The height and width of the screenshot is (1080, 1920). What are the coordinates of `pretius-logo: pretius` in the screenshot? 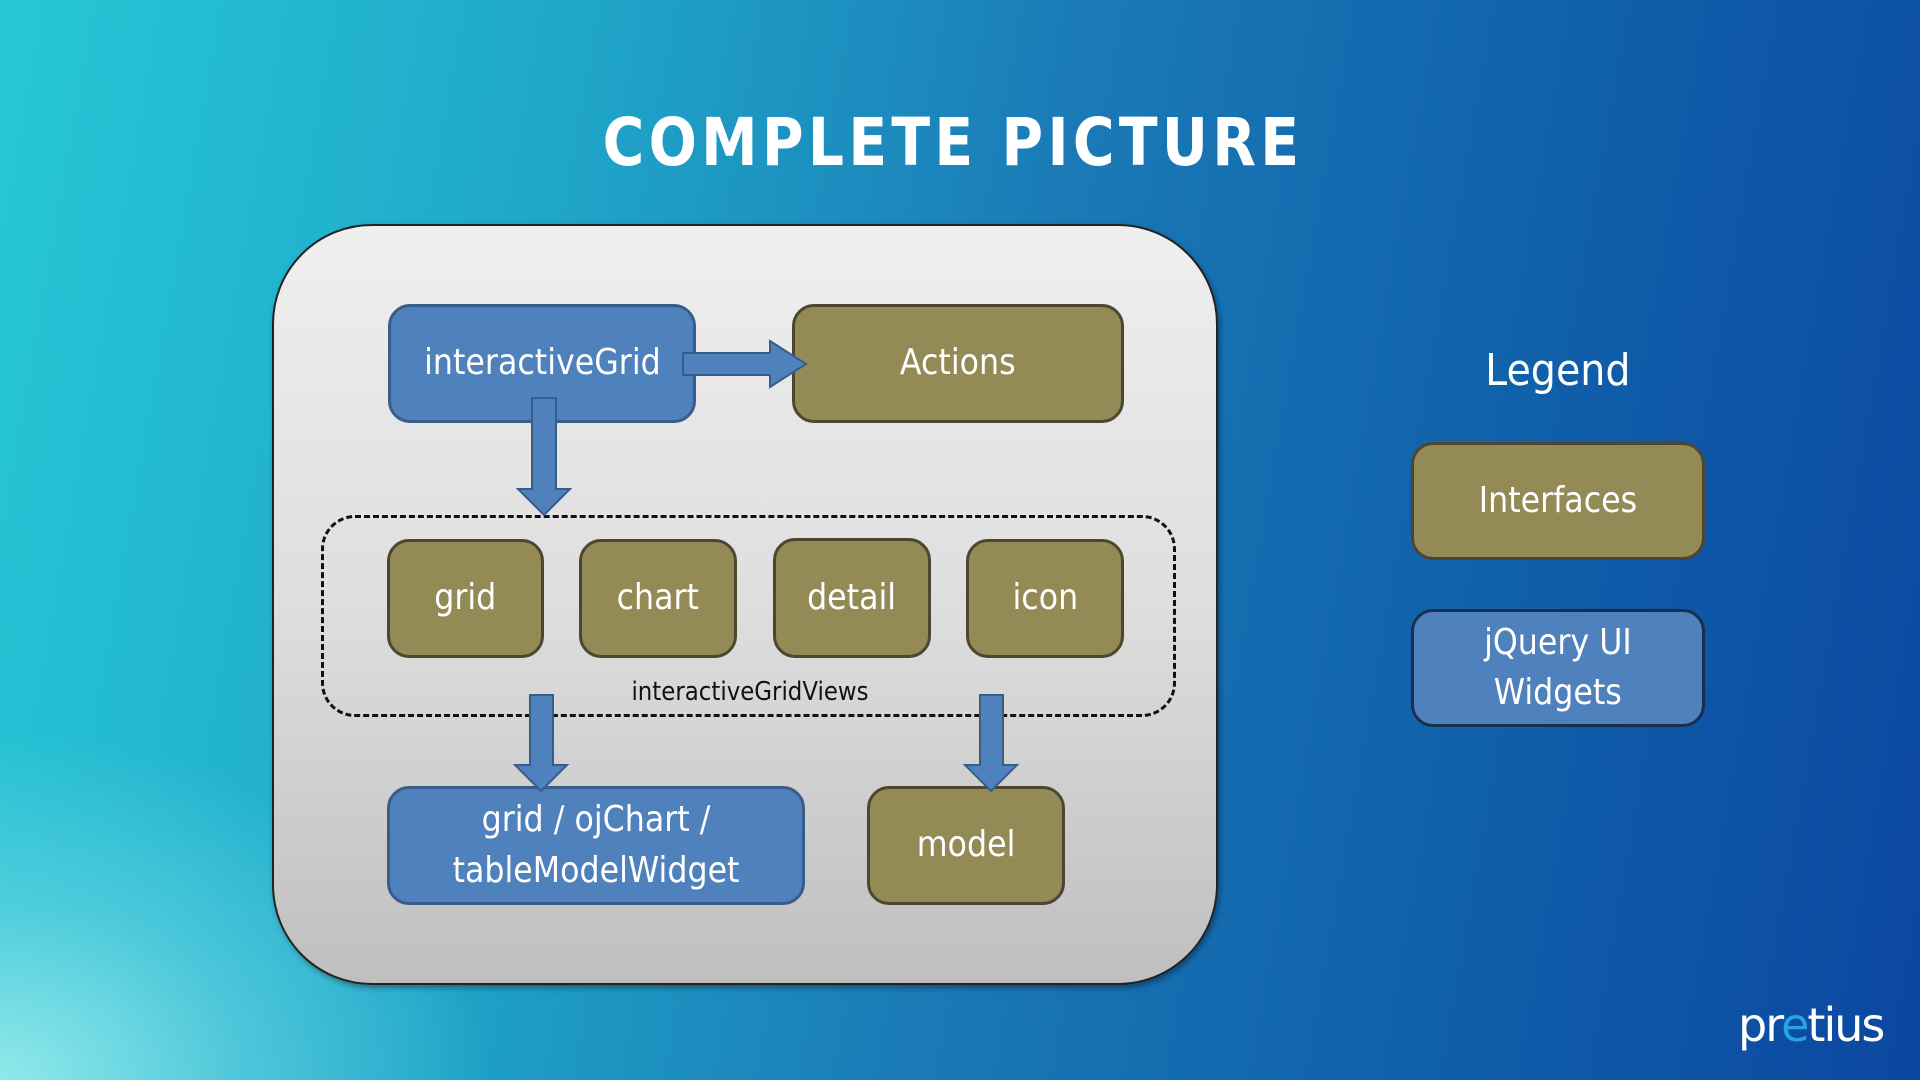 It's located at (1811, 1025).